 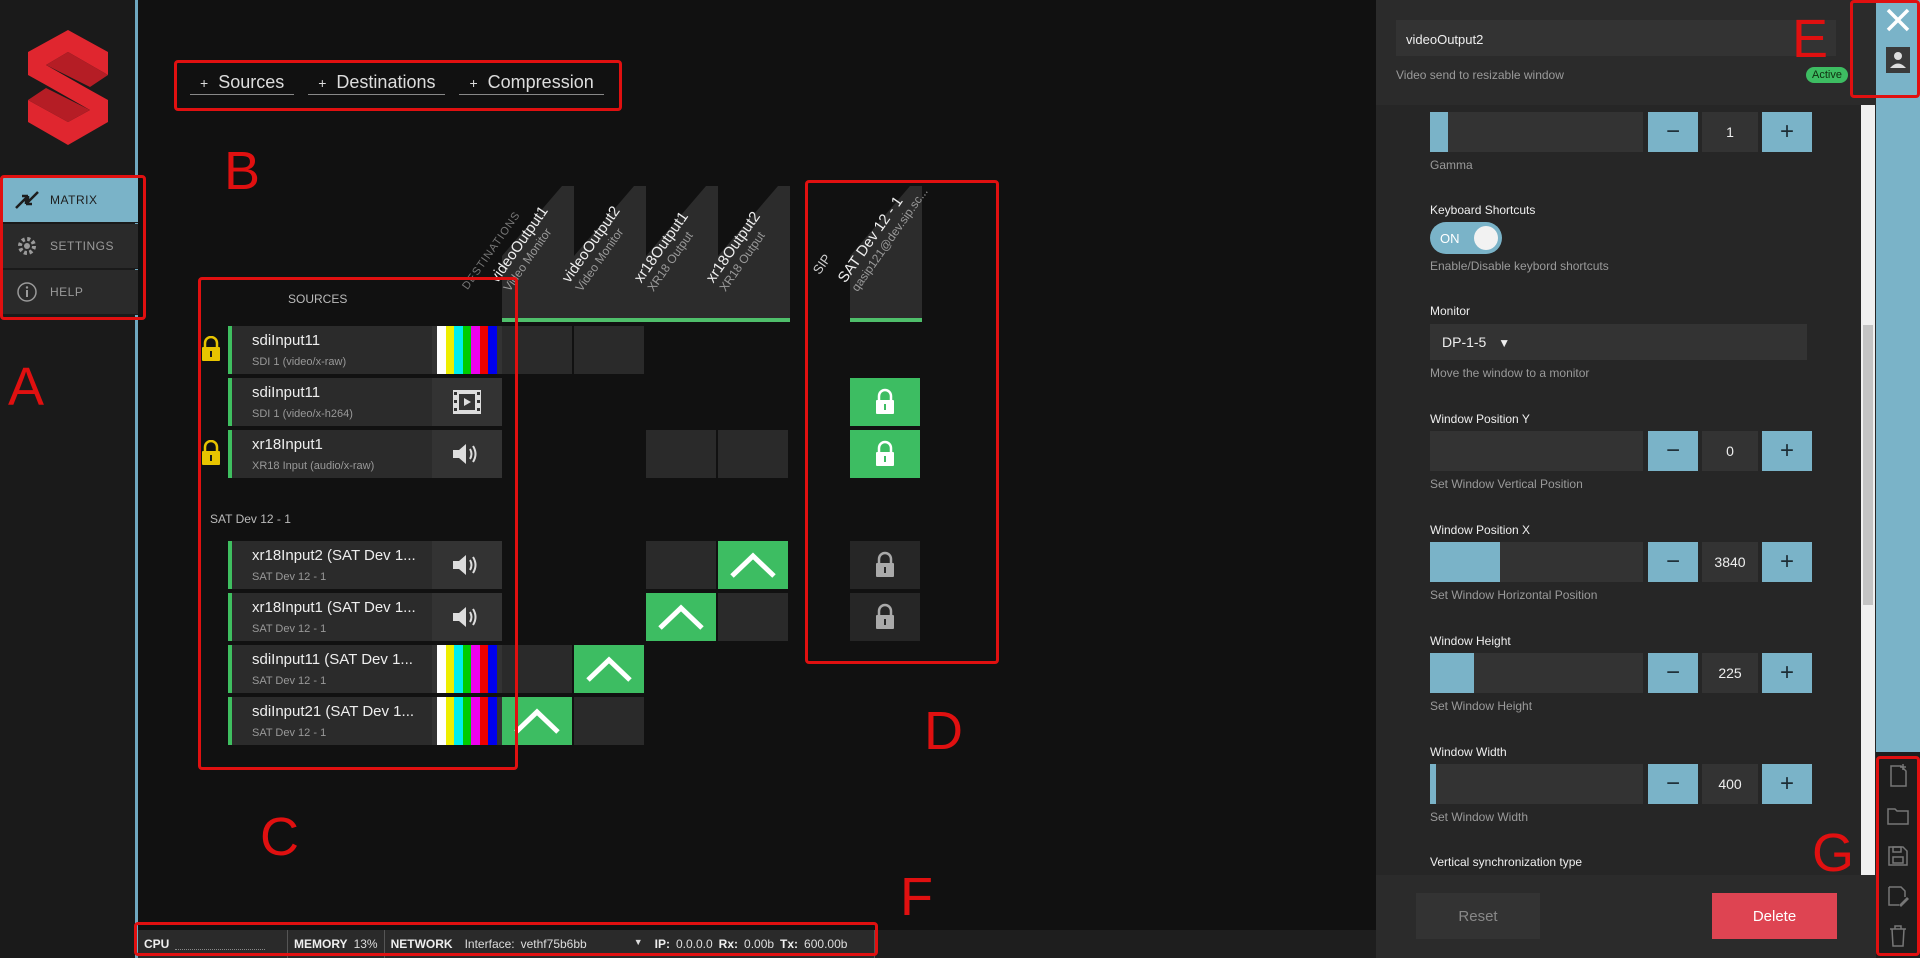 I want to click on close-icon, so click(x=1898, y=20).